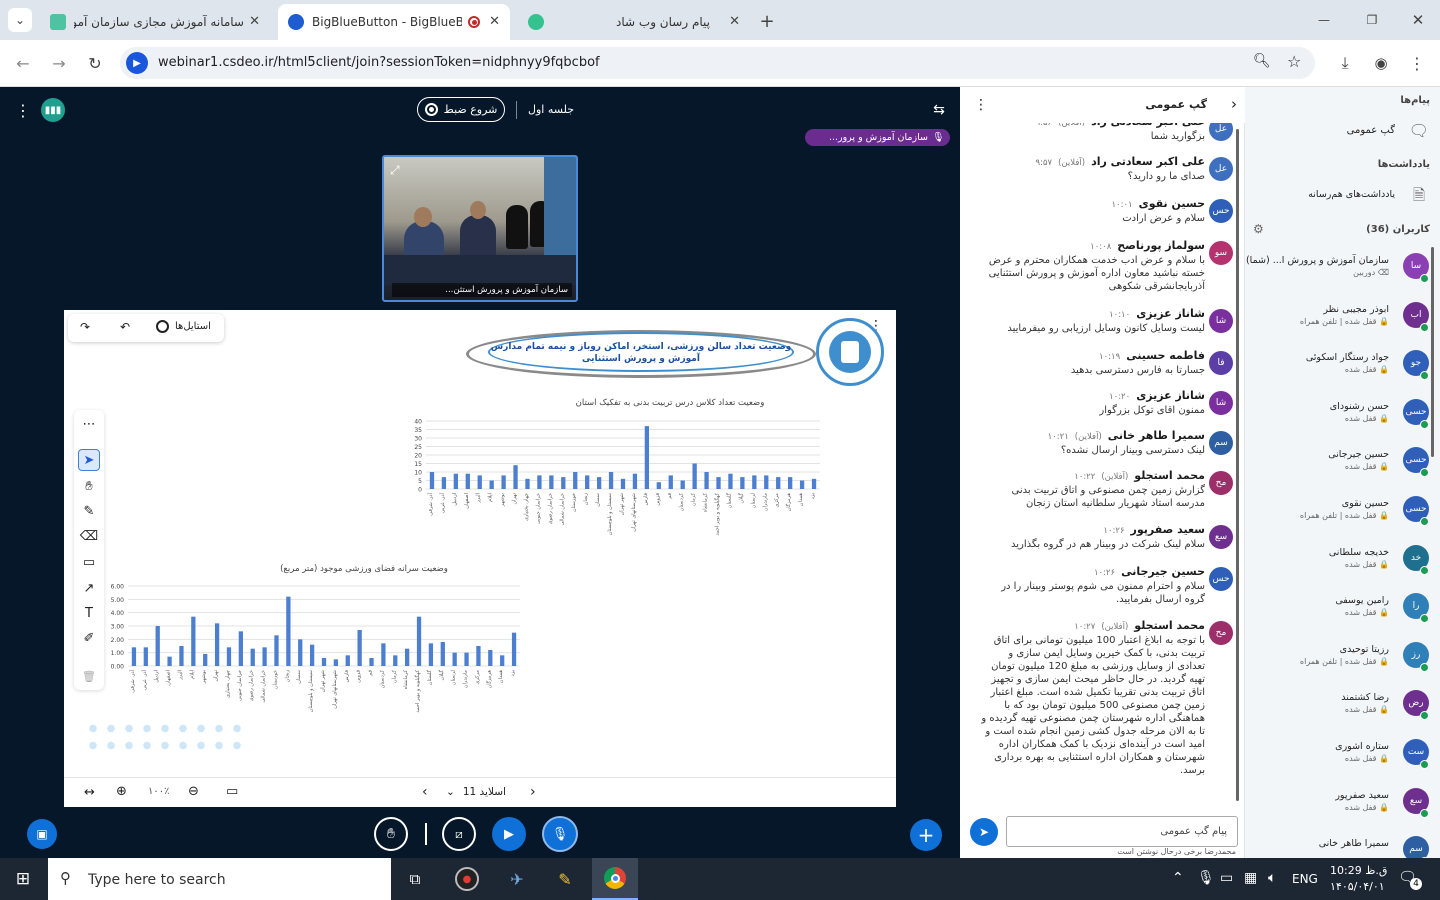 The height and width of the screenshot is (900, 1440). What do you see at coordinates (926, 835) in the screenshot?
I see `actions-plus-button: +` at bounding box center [926, 835].